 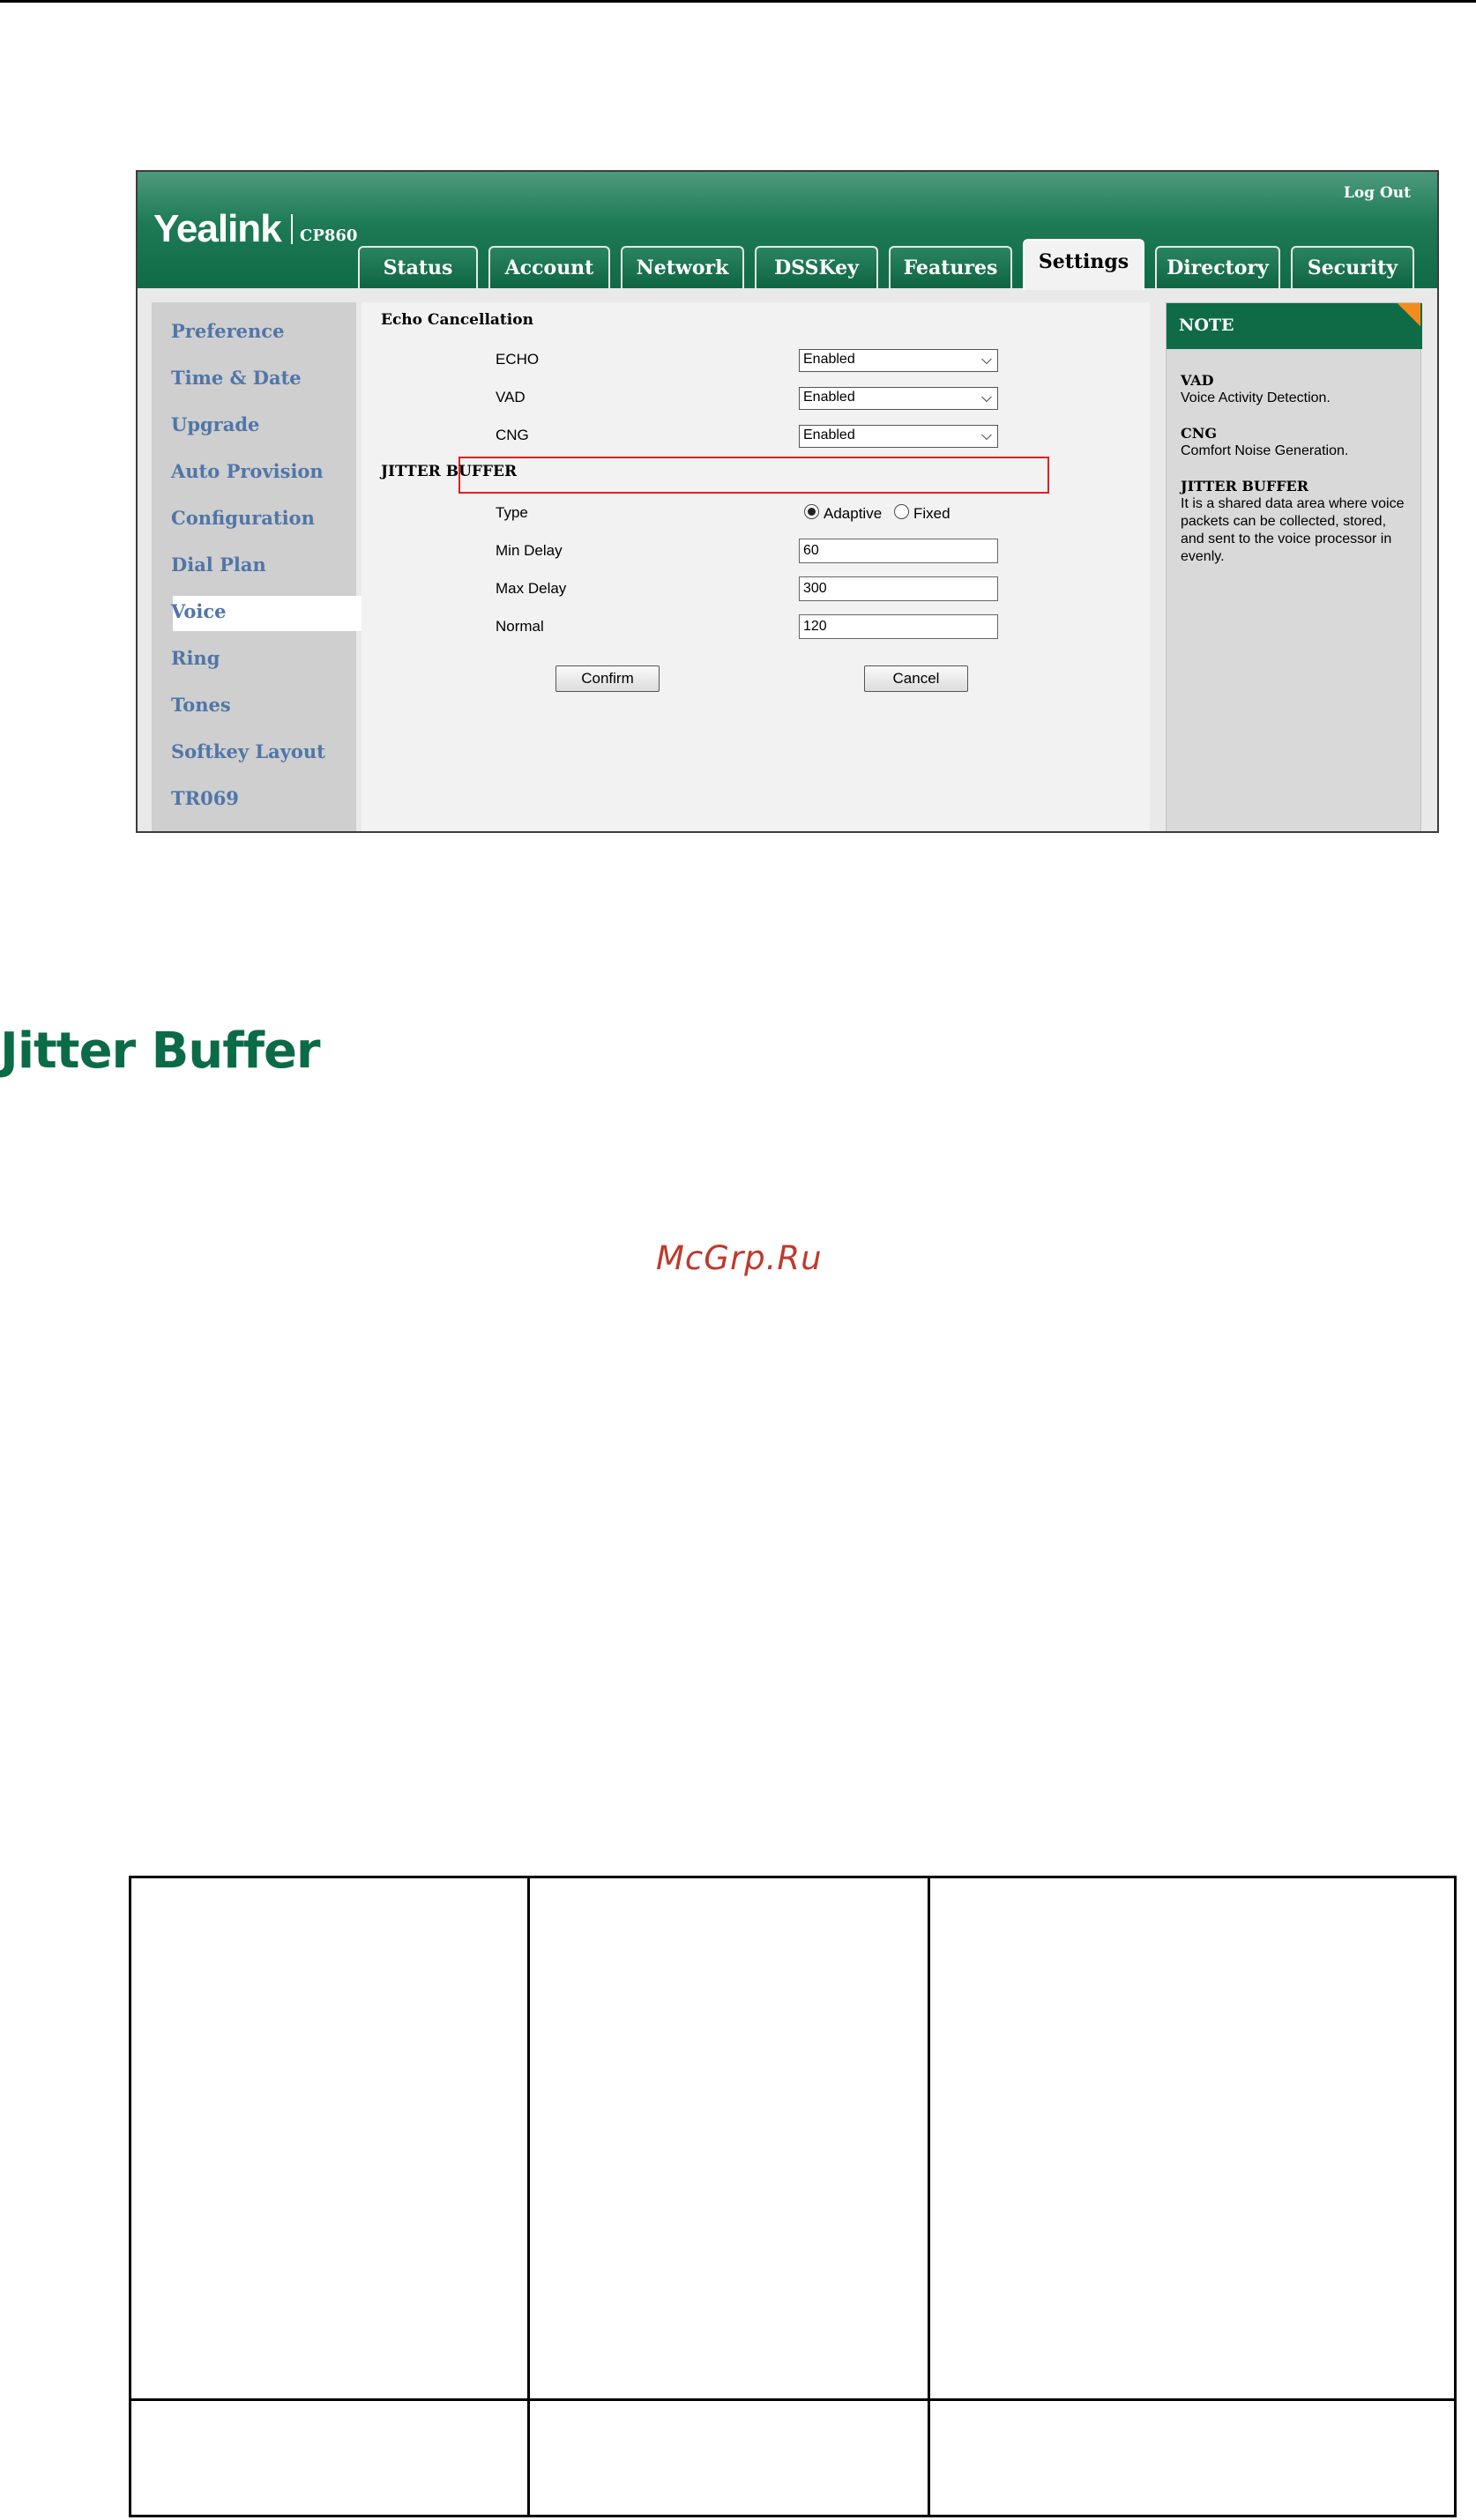 What do you see at coordinates (950, 267) in the screenshot?
I see `tab-features: Features` at bounding box center [950, 267].